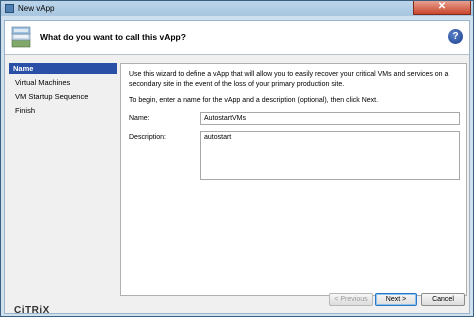 This screenshot has width=474, height=317. I want to click on next-button: Next >, so click(396, 299).